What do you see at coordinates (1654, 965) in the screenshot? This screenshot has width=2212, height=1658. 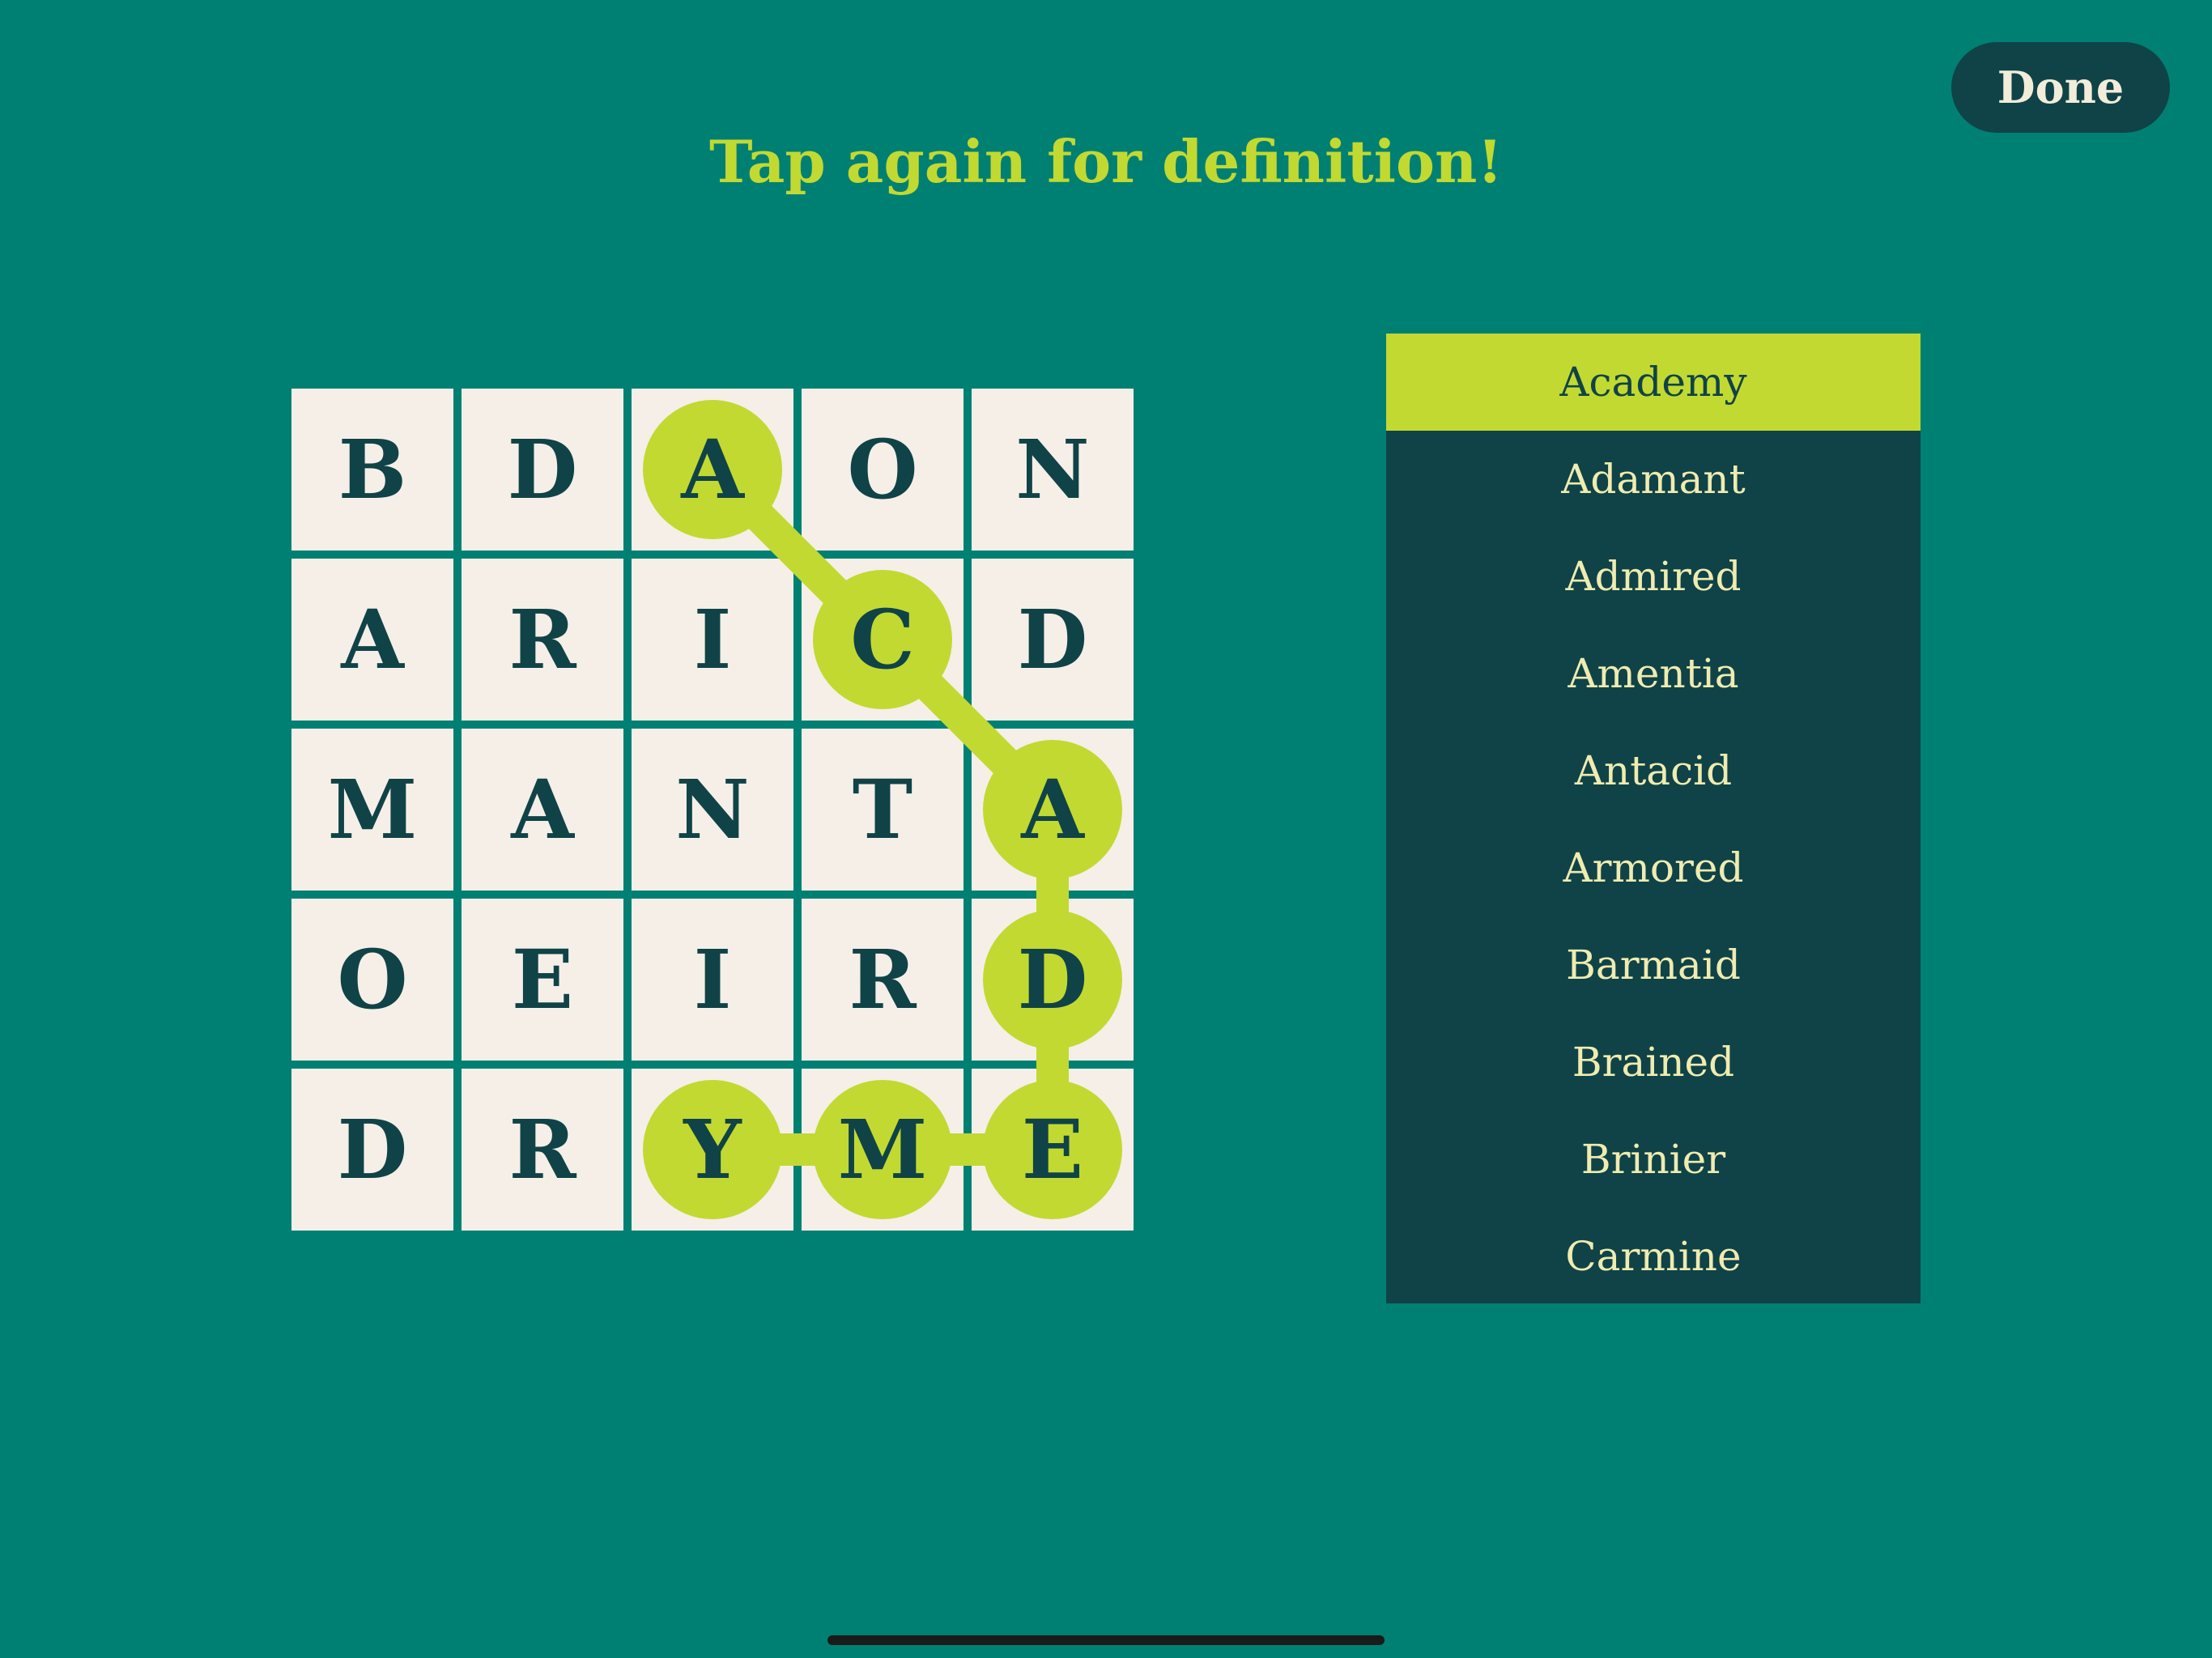 I see `word-list-item: Barmaid` at bounding box center [1654, 965].